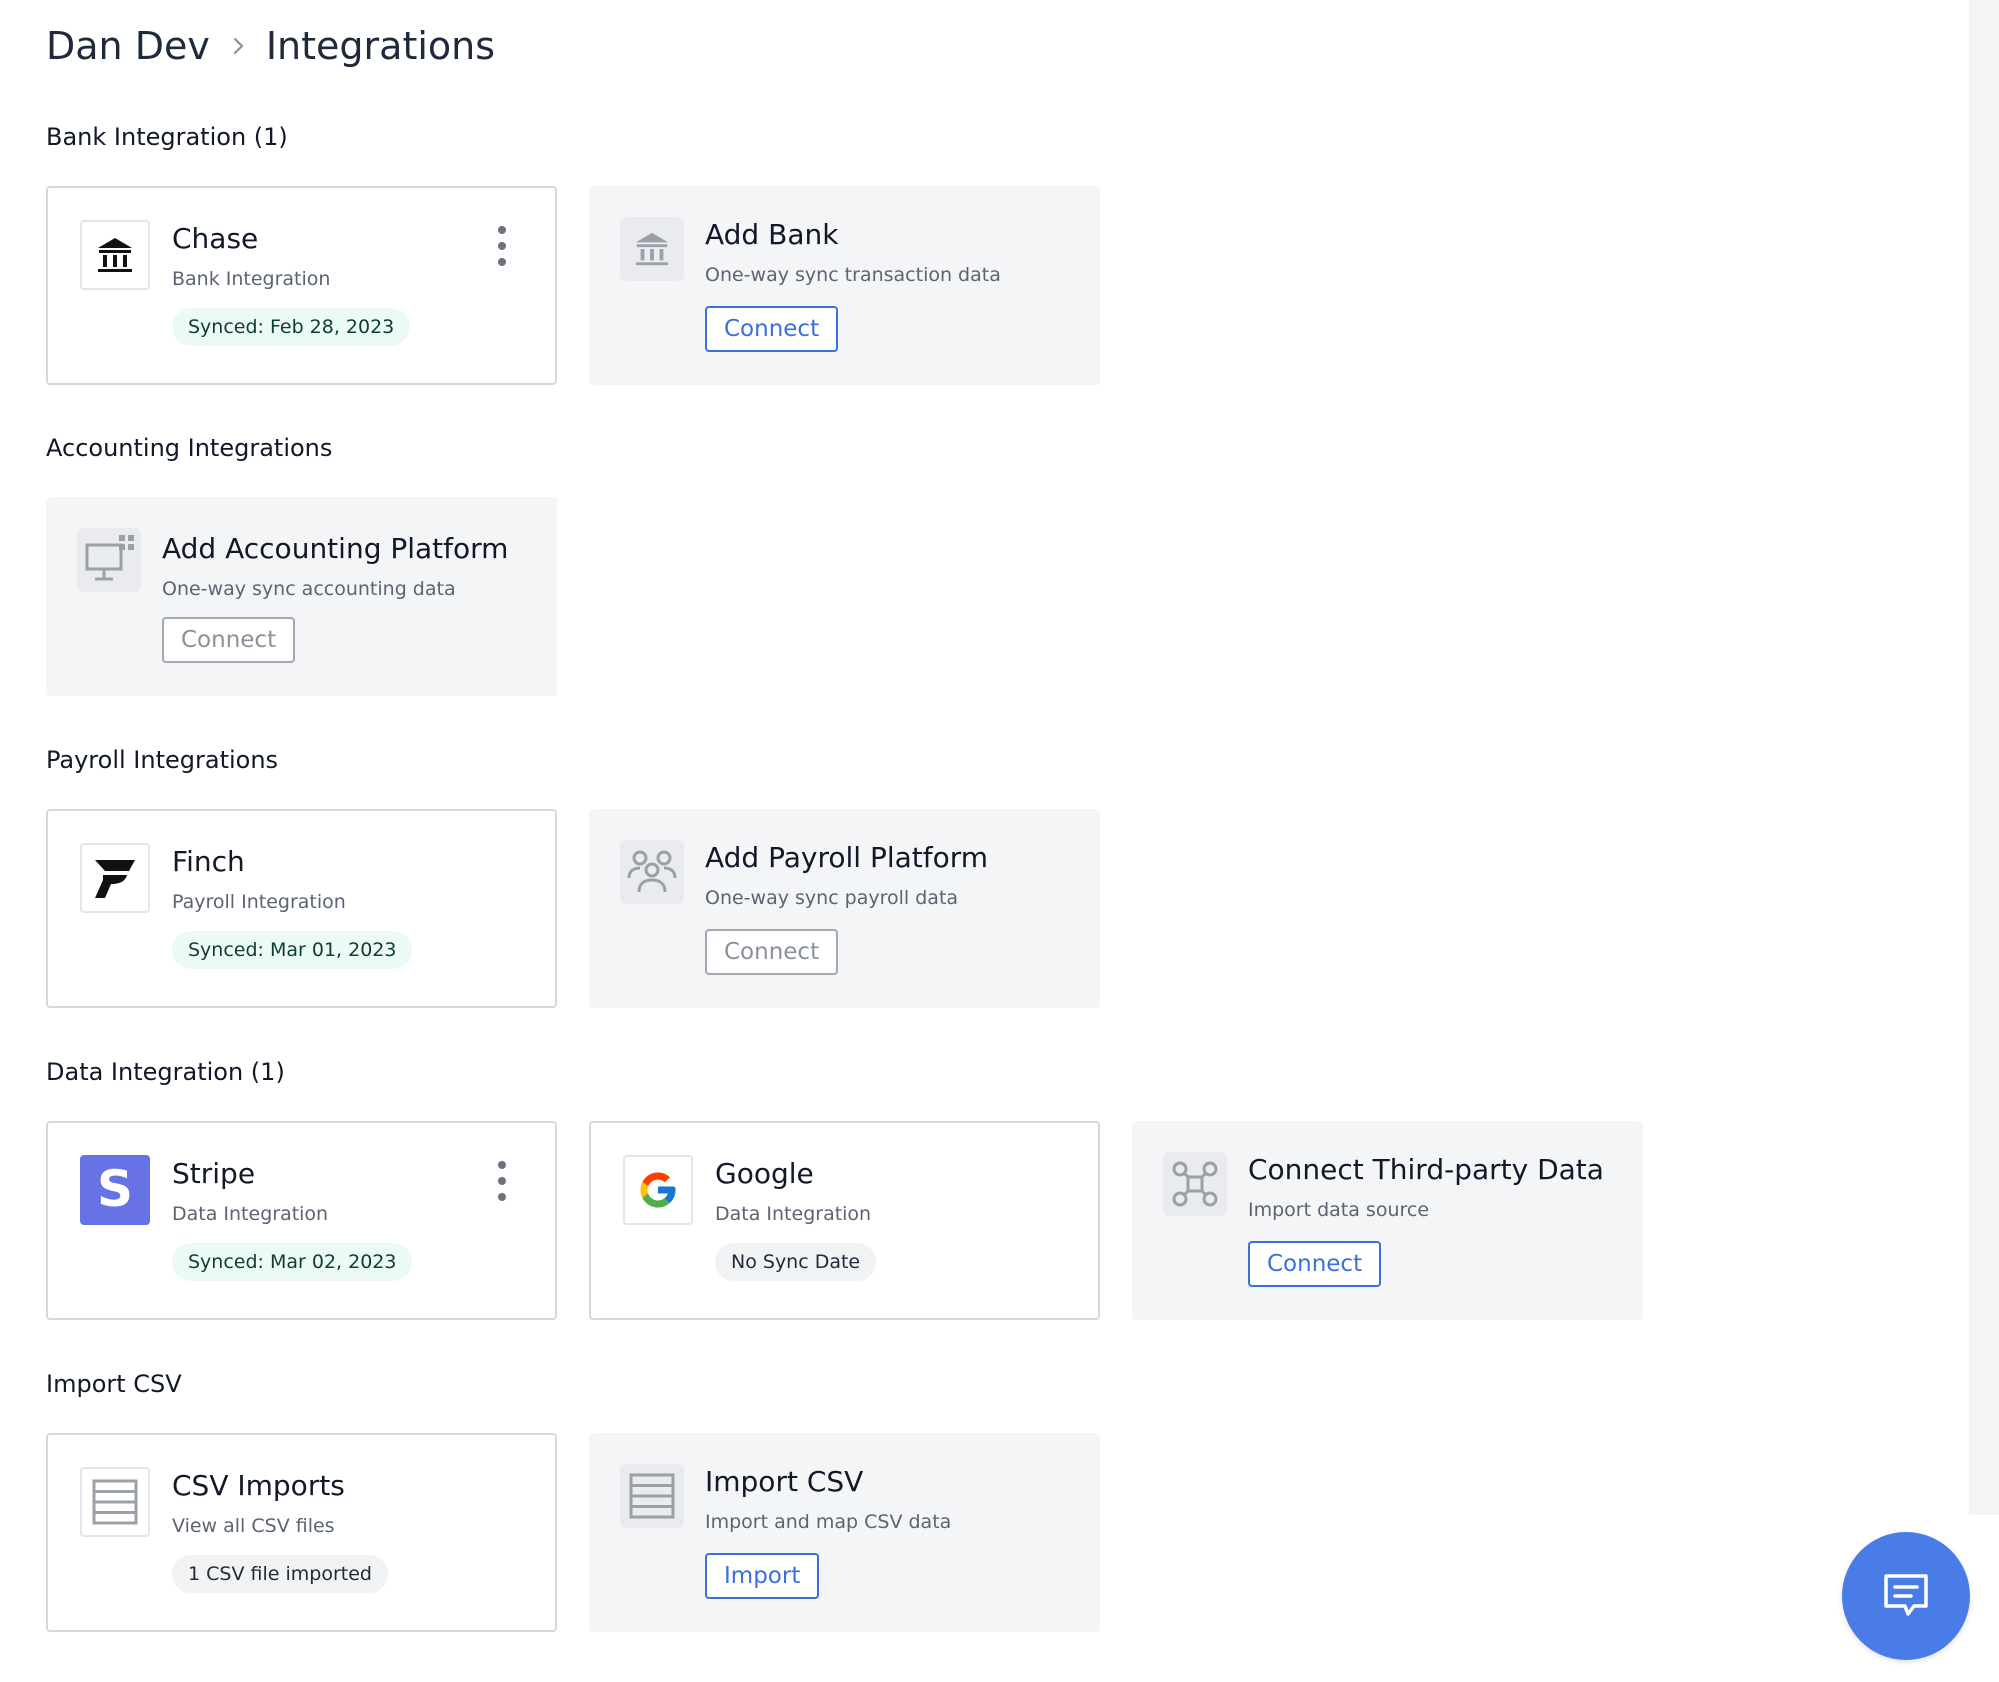 The width and height of the screenshot is (1999, 1682). I want to click on section-title-data: Data Integration (1), so click(165, 1072).